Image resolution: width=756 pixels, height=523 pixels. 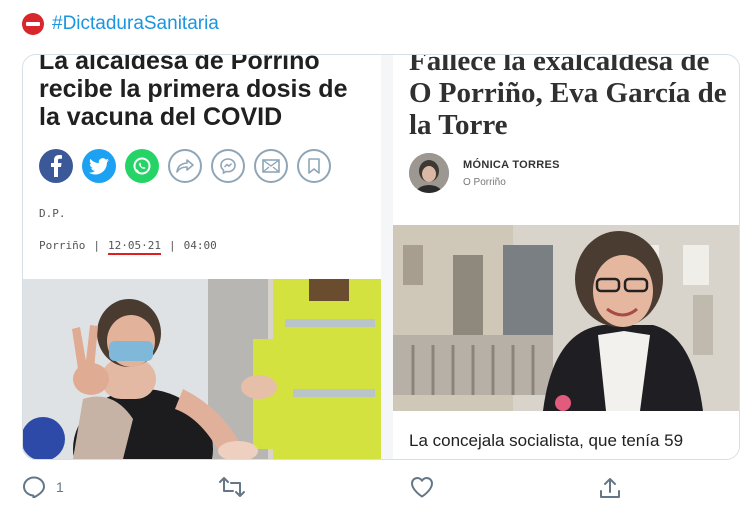 I want to click on reply-action: 1, so click(x=43, y=487).